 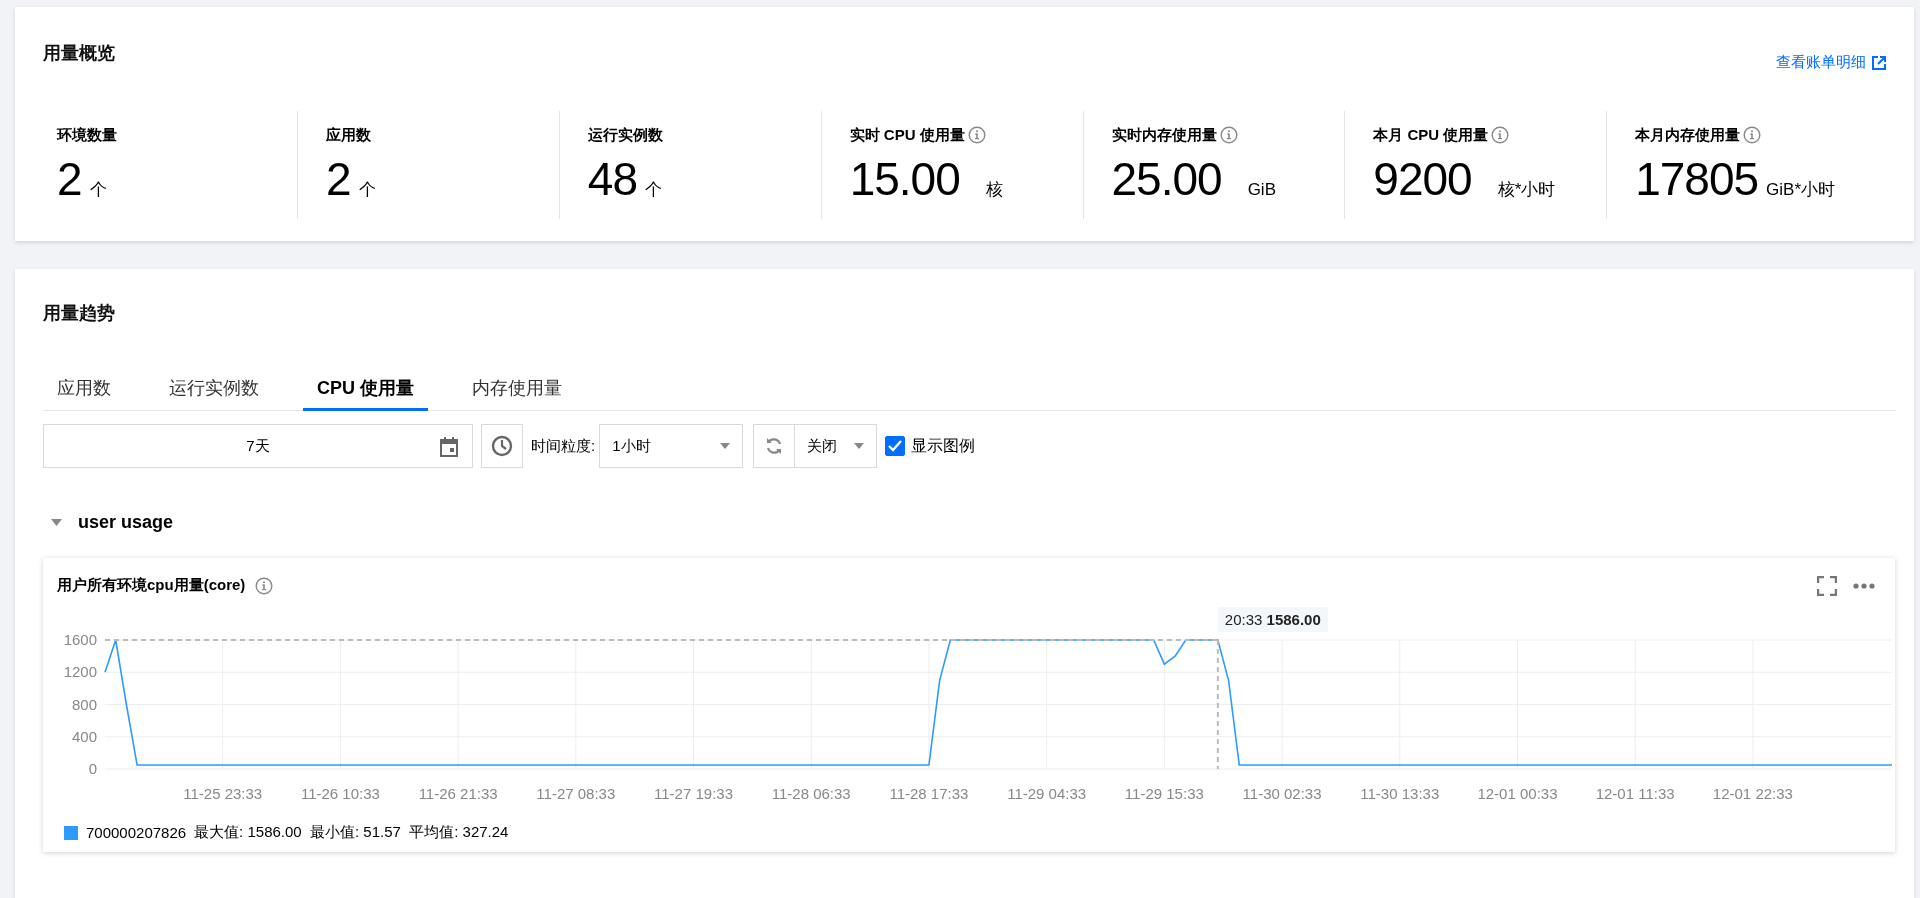 I want to click on x-axis-label: 12-01 22:33, so click(x=1752, y=793).